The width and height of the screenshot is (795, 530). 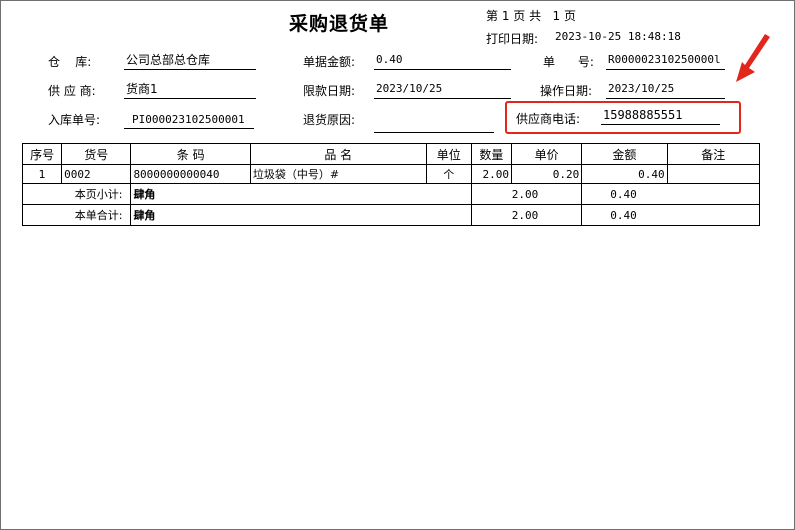 I want to click on due-date-label: 限款日期:, so click(x=329, y=91).